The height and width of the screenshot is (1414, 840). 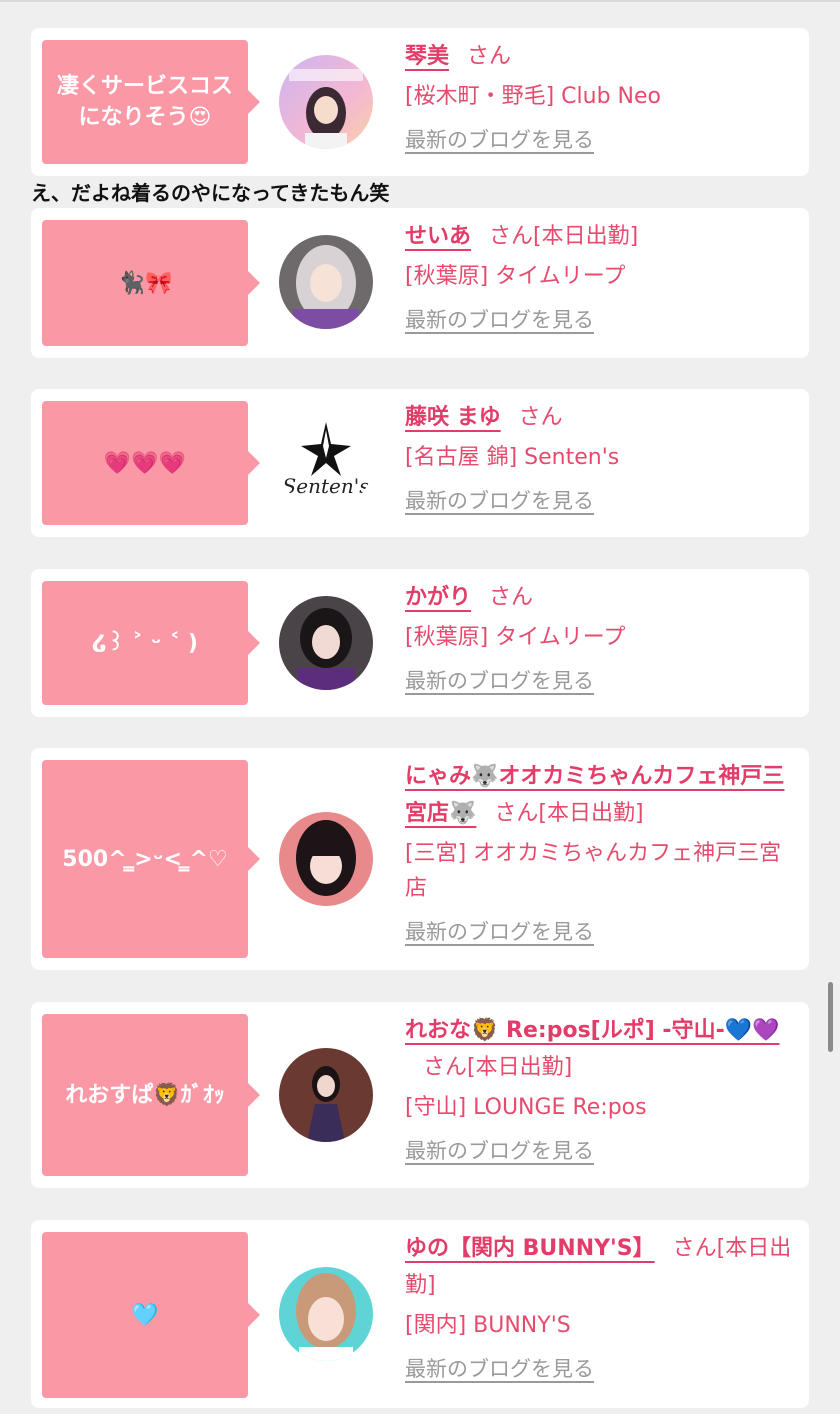 What do you see at coordinates (420, 1) in the screenshot?
I see `top-divider` at bounding box center [420, 1].